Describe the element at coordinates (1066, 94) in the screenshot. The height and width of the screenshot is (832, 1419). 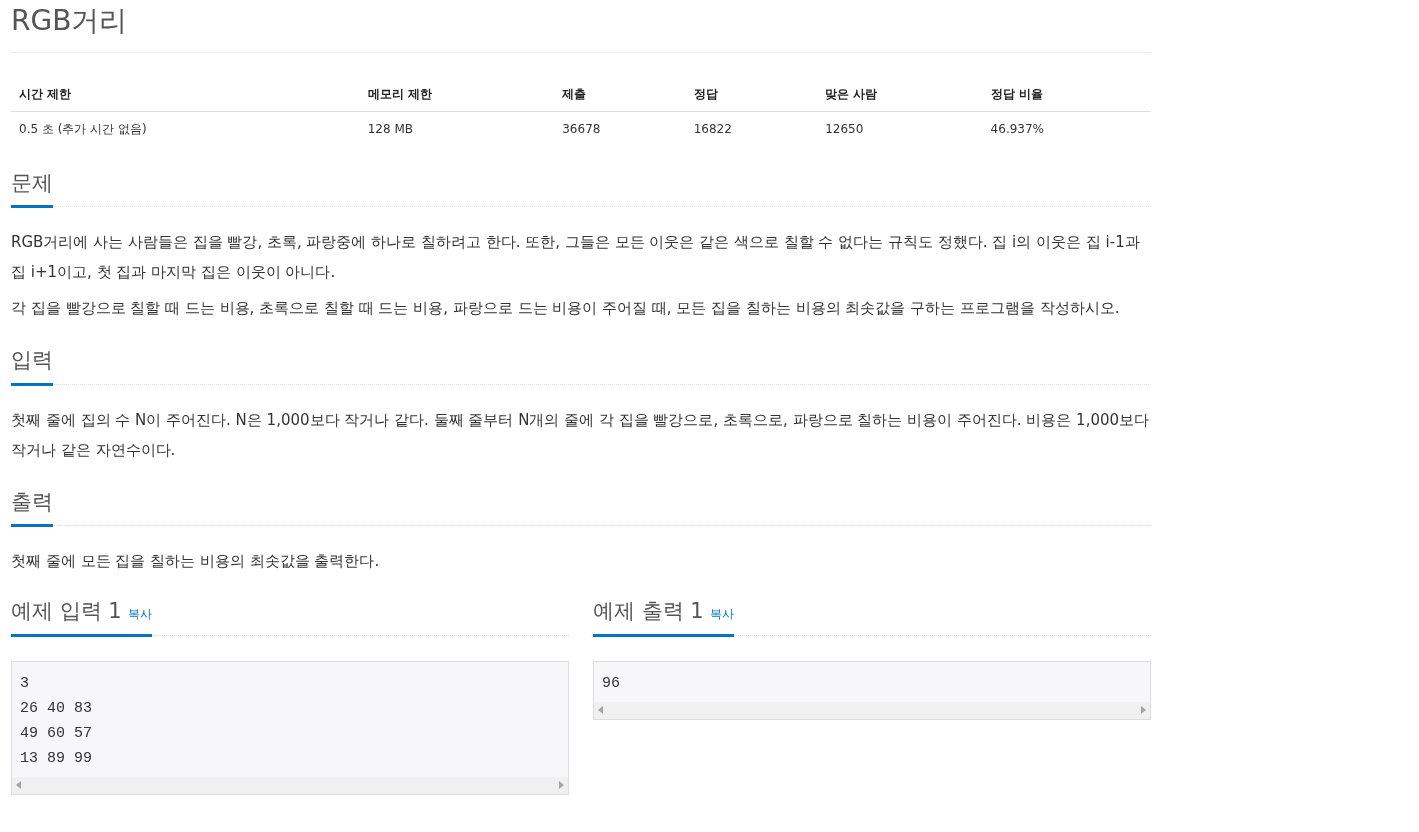
I see `column-header: 정답 비율` at that location.